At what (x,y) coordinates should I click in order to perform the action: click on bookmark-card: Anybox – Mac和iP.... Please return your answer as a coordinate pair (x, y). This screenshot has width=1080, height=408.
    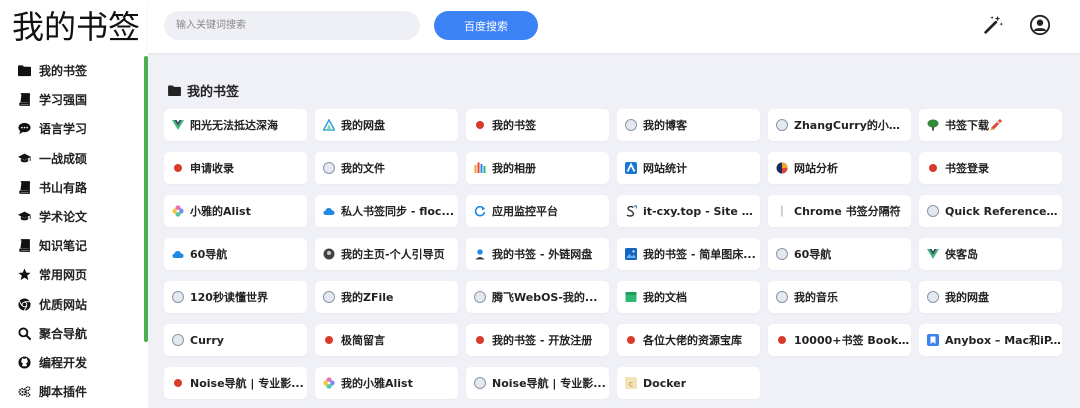
    Looking at the image, I should click on (990, 340).